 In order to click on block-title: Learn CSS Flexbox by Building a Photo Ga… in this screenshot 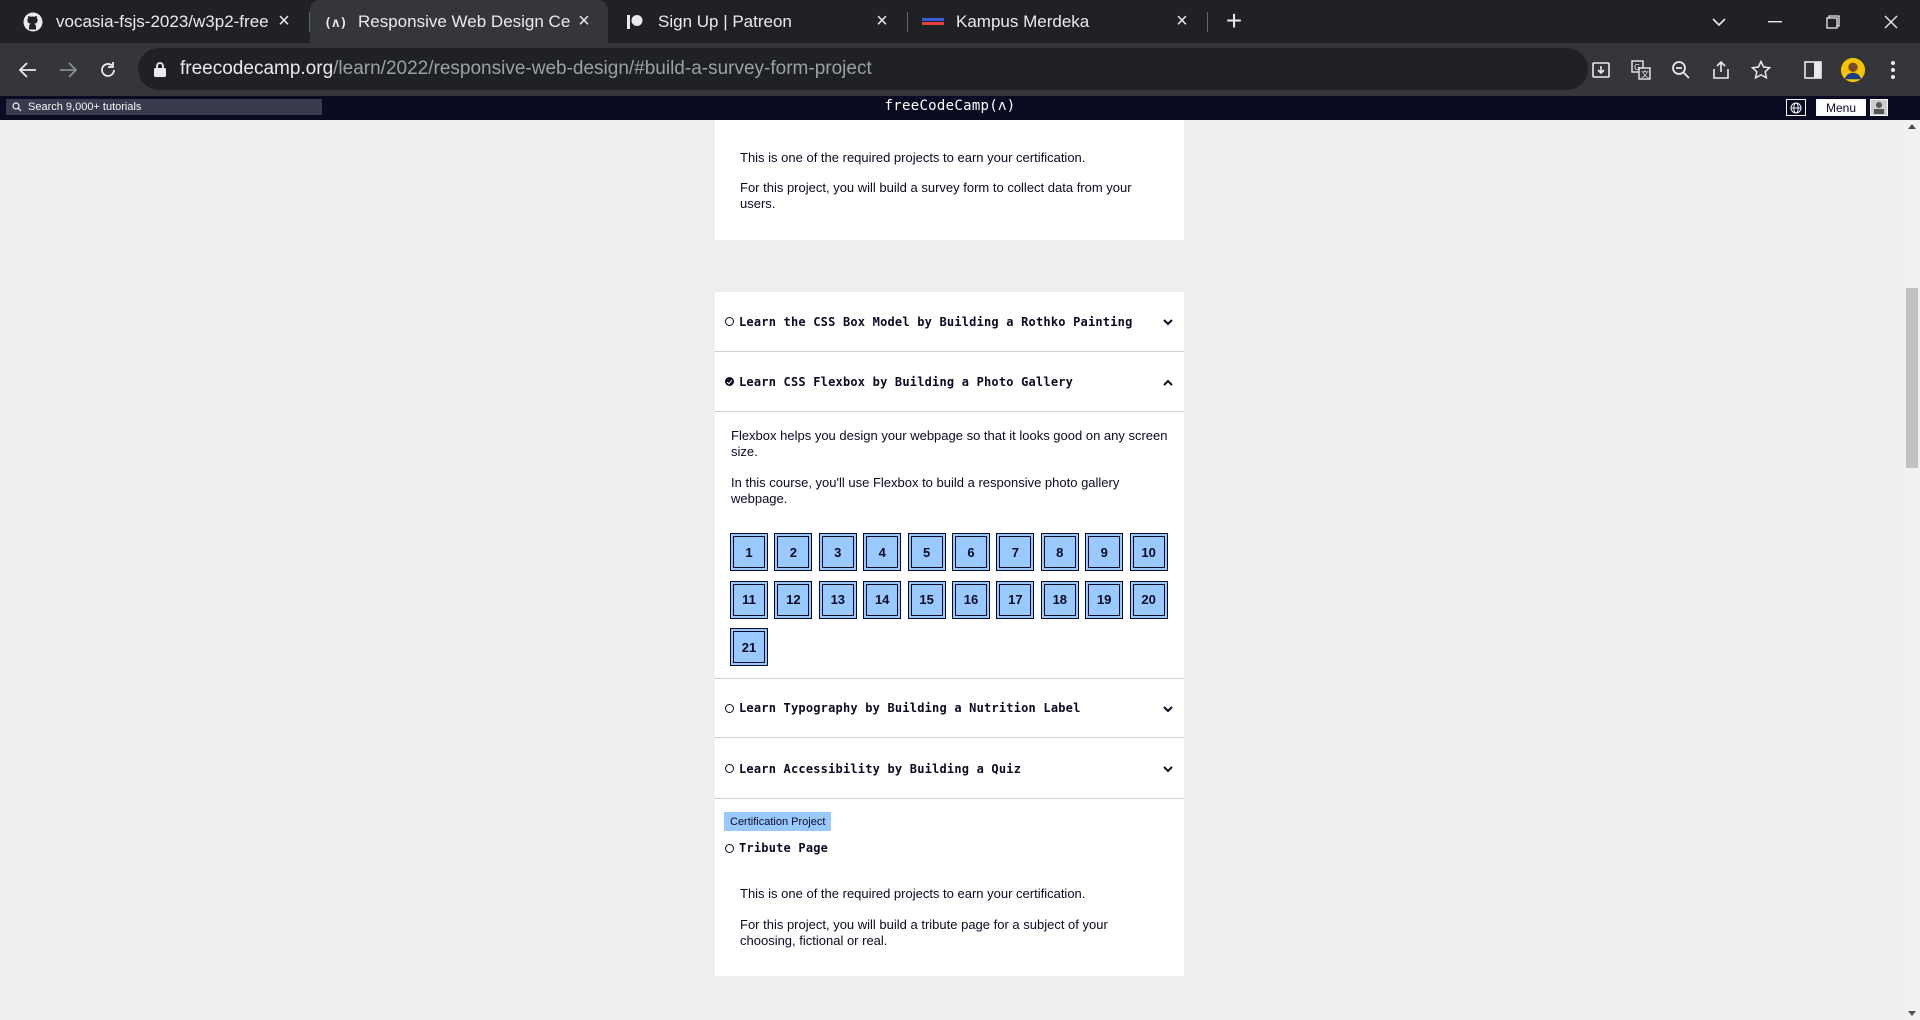, I will do `click(906, 381)`.